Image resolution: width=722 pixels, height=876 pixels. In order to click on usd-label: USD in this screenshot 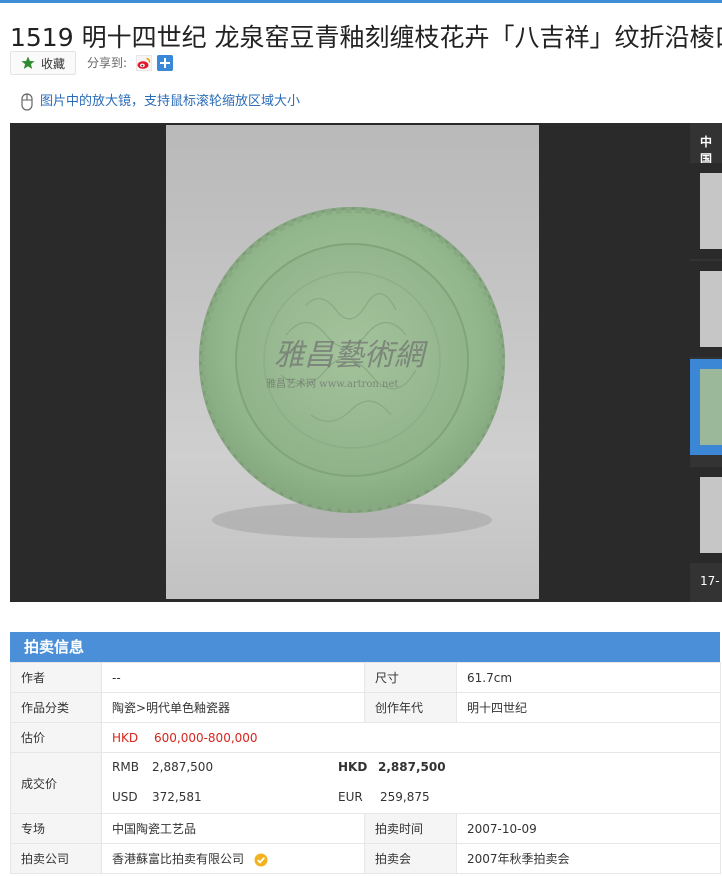, I will do `click(125, 797)`.